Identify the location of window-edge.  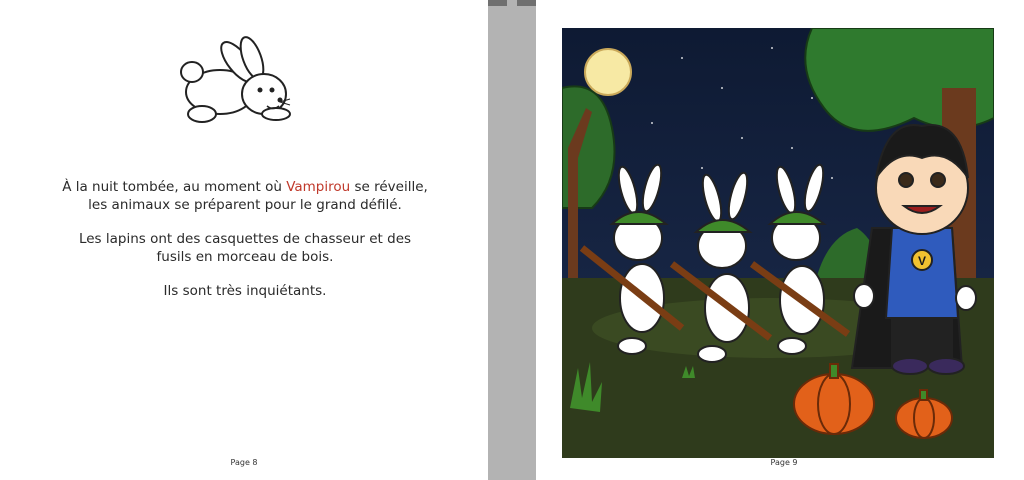
(512, 3).